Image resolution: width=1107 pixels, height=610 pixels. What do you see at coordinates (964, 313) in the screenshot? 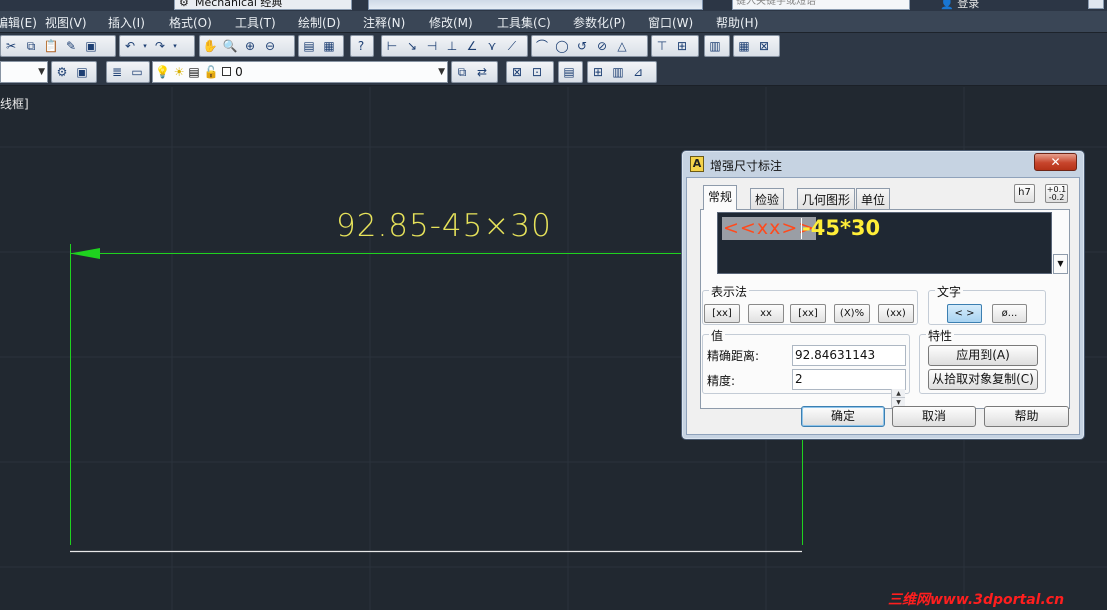
I see `insert-measured-value-button: < >` at bounding box center [964, 313].